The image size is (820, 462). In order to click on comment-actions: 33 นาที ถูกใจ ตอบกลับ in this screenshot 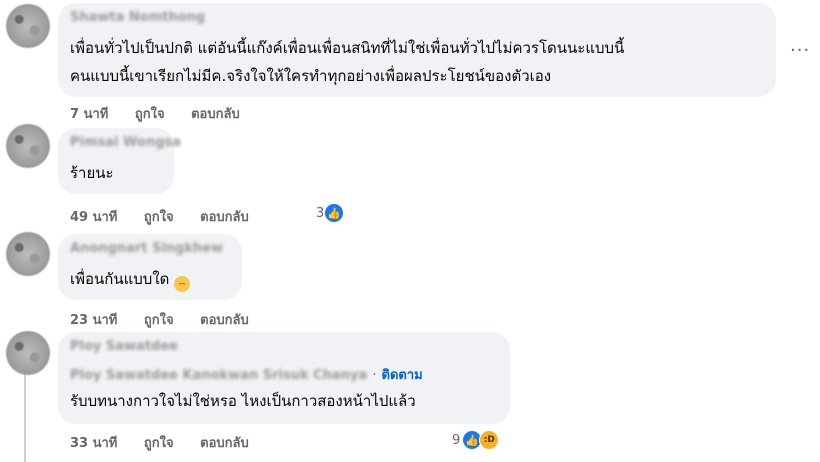, I will do `click(170, 442)`.